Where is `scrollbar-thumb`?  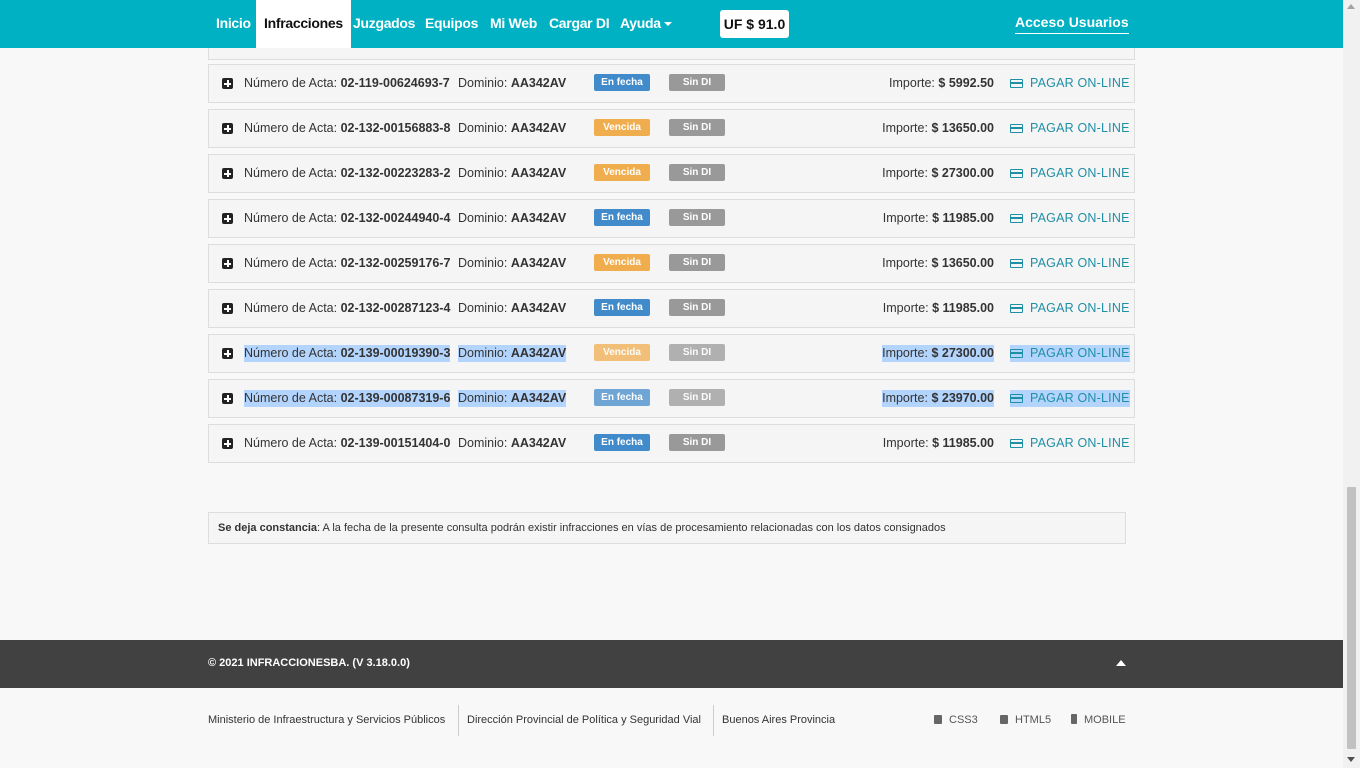
scrollbar-thumb is located at coordinates (1351, 618).